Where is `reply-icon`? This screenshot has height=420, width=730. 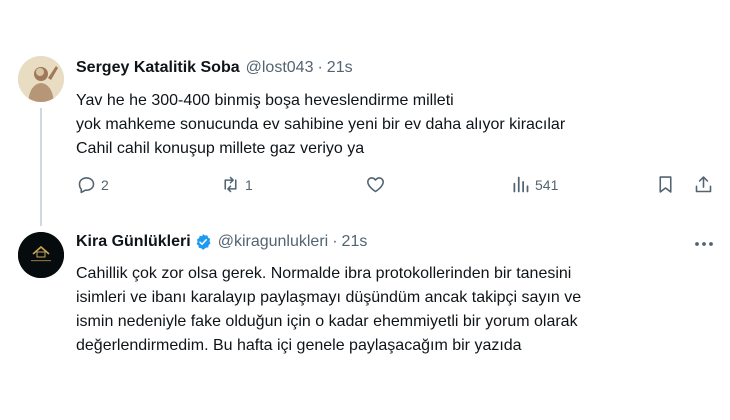 reply-icon is located at coordinates (86, 185).